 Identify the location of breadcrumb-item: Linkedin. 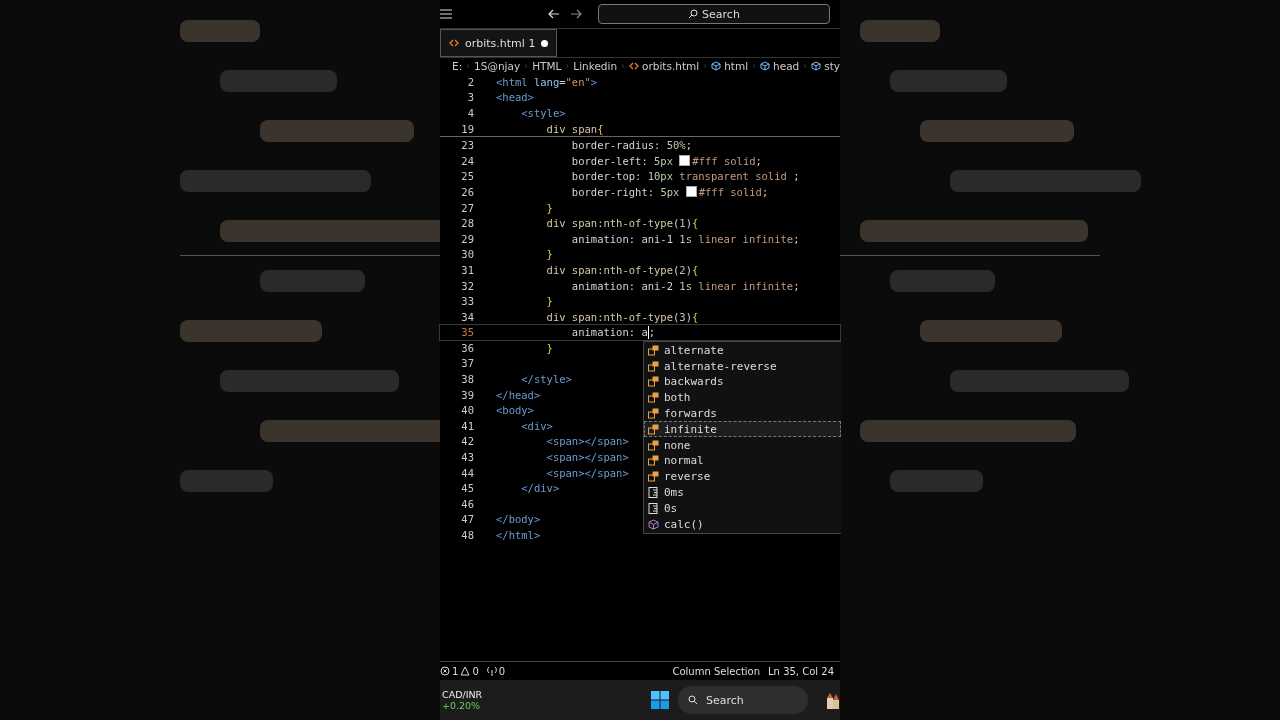
(595, 66).